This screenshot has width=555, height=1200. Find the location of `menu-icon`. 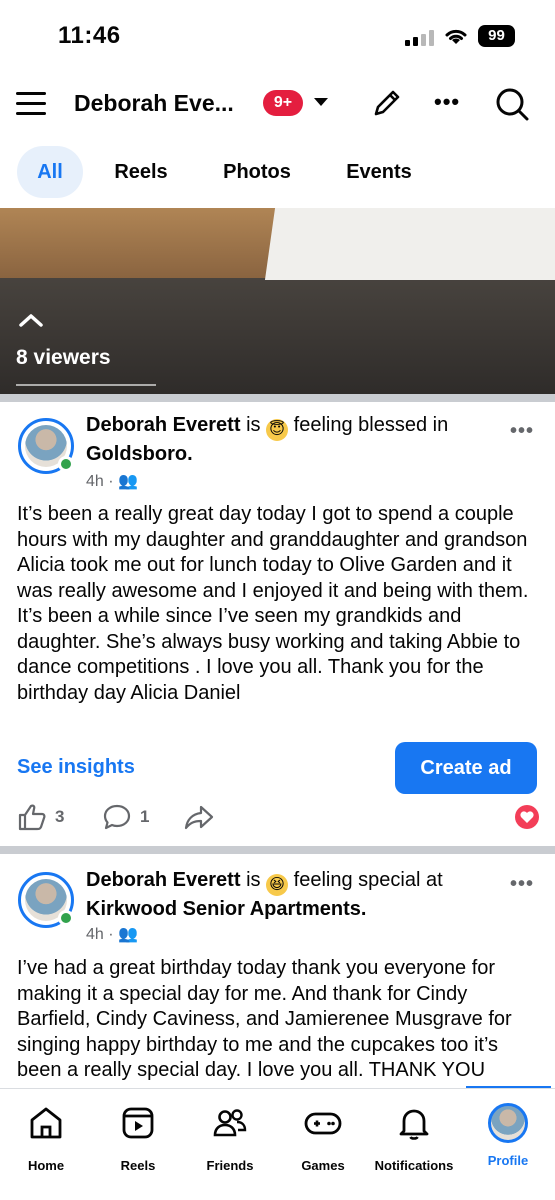

menu-icon is located at coordinates (31, 103).